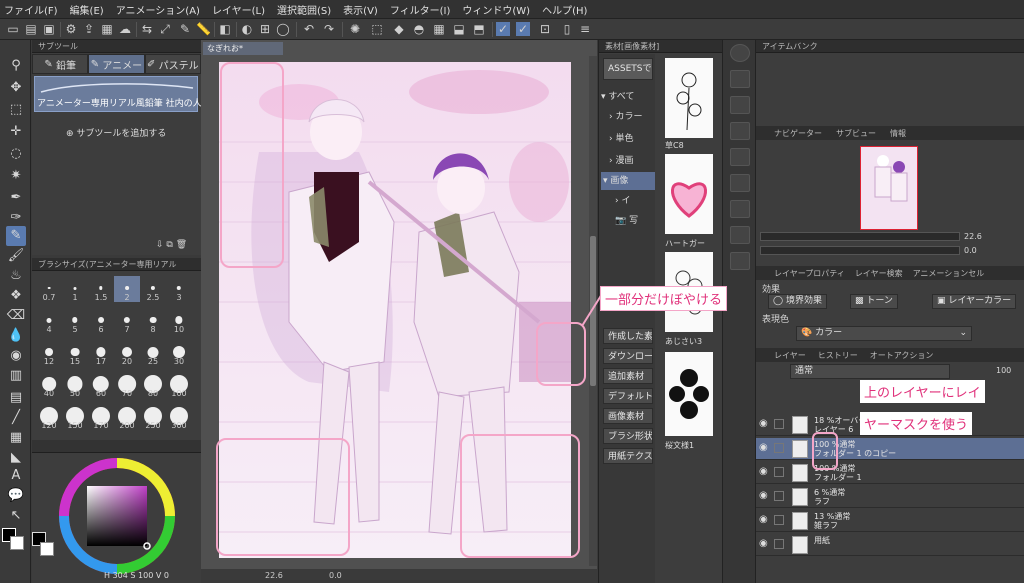 The image size is (1024, 583). I want to click on navigator-zoom-slider, so click(860, 236).